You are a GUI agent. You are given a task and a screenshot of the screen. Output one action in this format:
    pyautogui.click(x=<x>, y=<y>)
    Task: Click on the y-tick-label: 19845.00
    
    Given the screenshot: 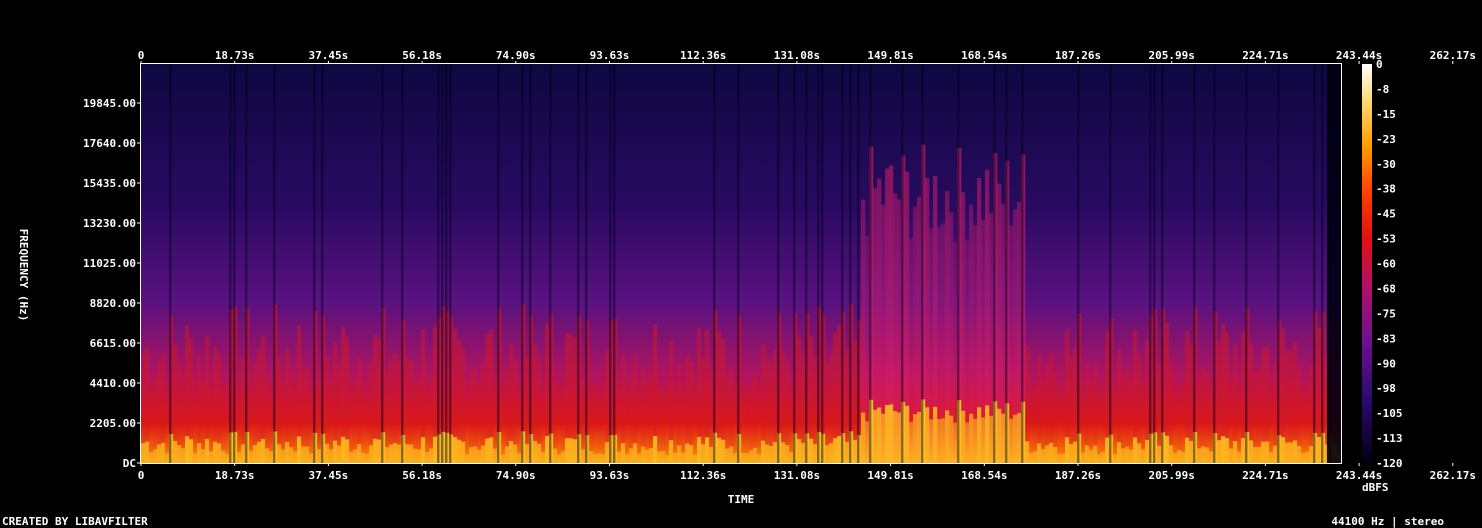 What is the action you would take?
    pyautogui.click(x=109, y=103)
    